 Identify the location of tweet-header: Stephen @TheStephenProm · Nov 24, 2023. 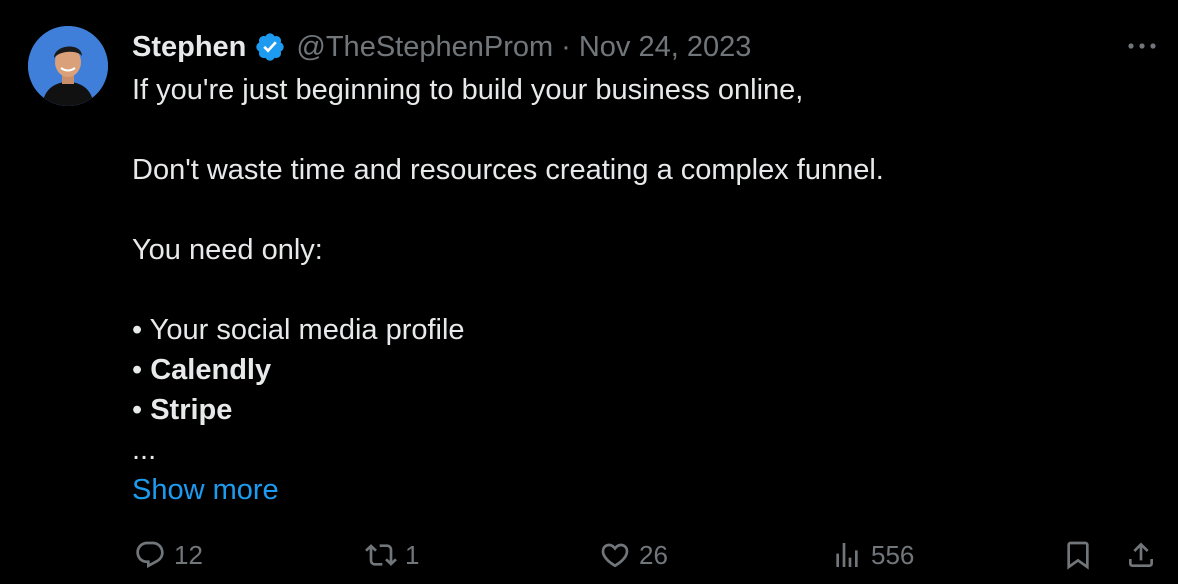
(441, 47).